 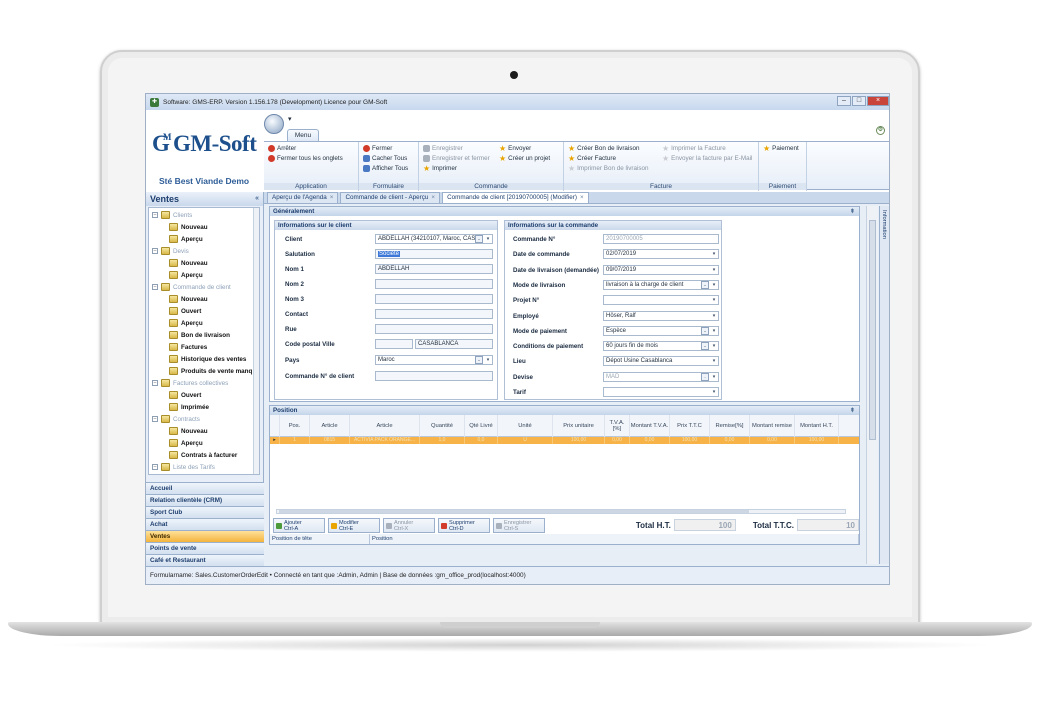 I want to click on information-strip: Information, so click(x=884, y=385).